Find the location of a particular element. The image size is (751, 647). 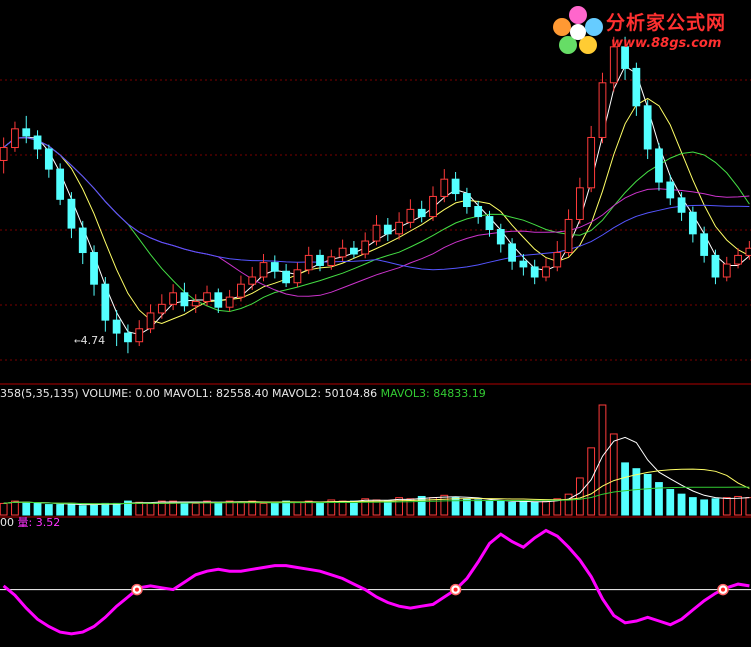

indicator-prefix: 00 is located at coordinates (7, 522).